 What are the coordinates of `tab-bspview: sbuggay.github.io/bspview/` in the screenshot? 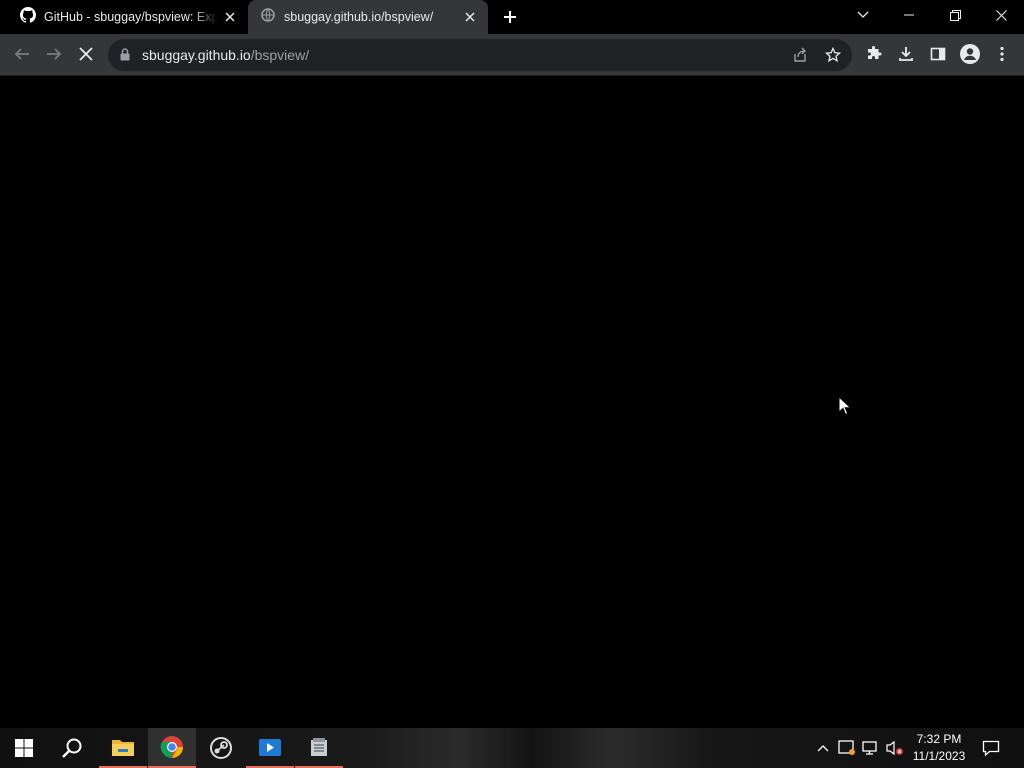 It's located at (368, 17).